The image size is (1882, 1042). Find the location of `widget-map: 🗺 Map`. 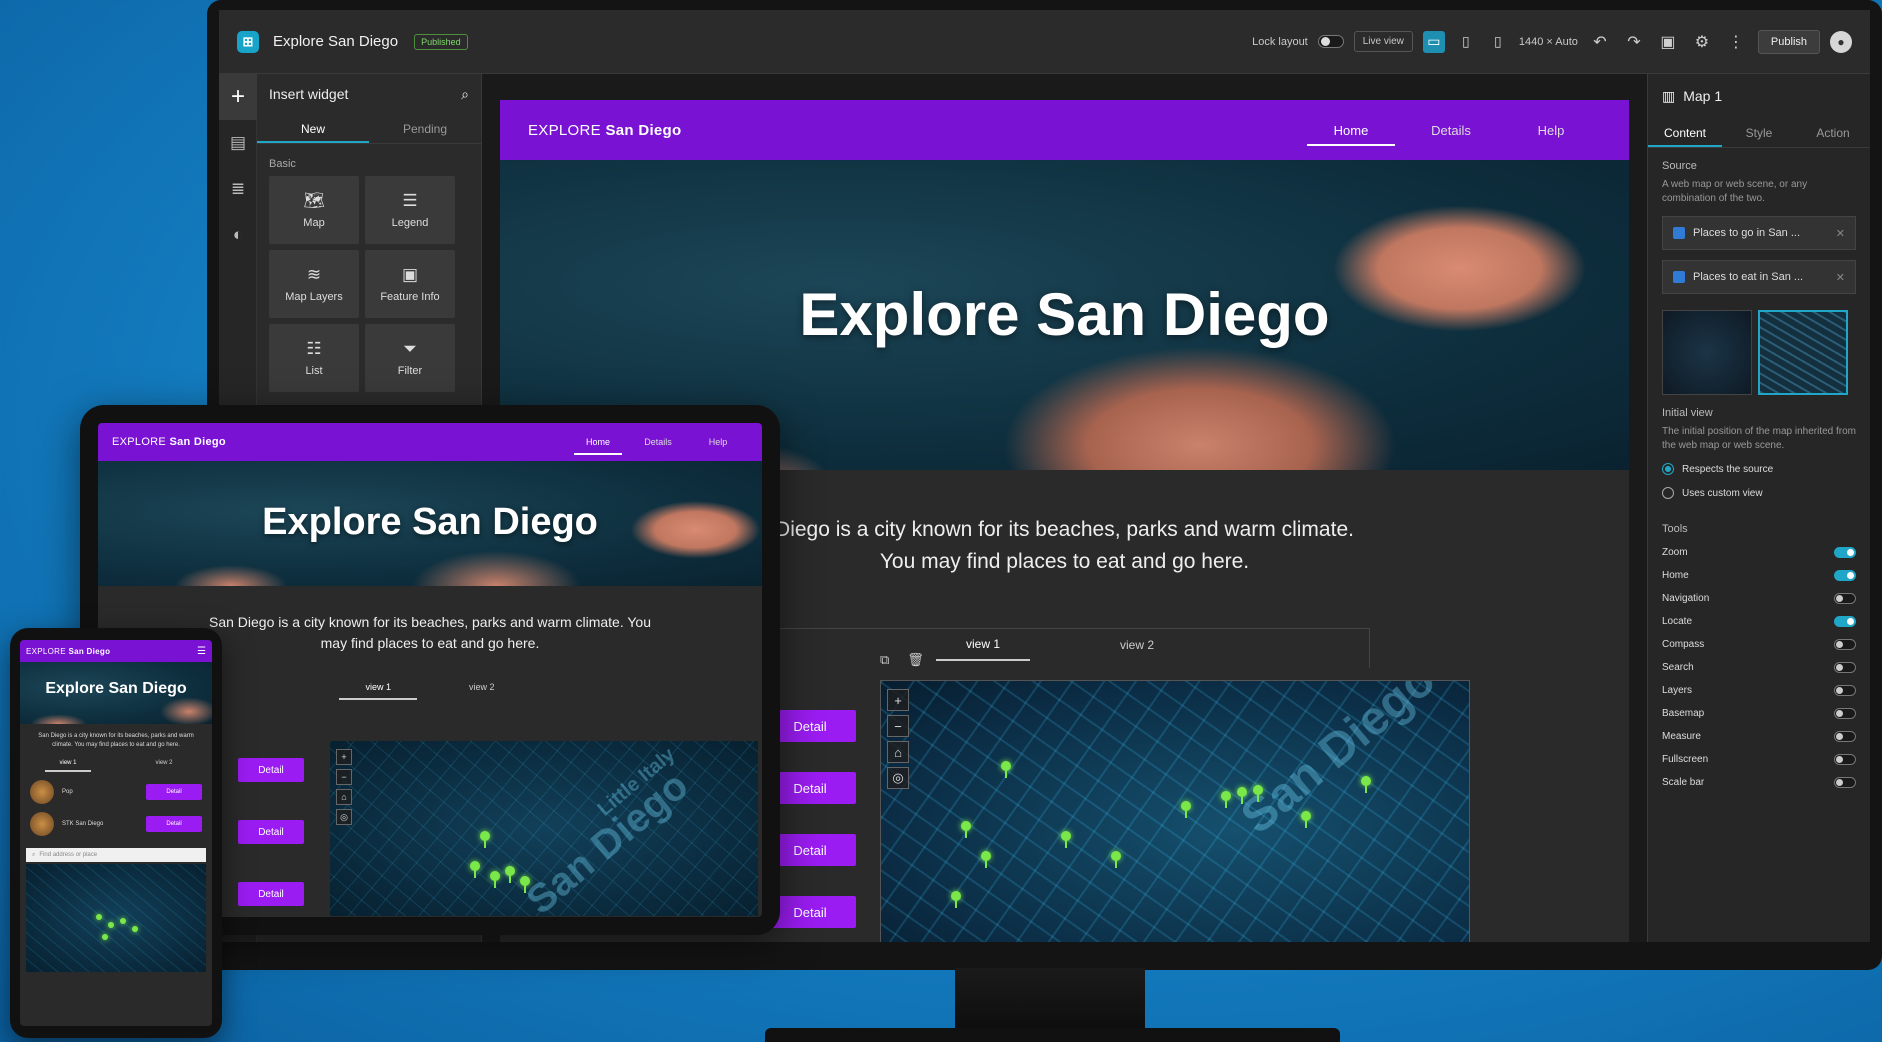

widget-map: 🗺 Map is located at coordinates (314, 210).